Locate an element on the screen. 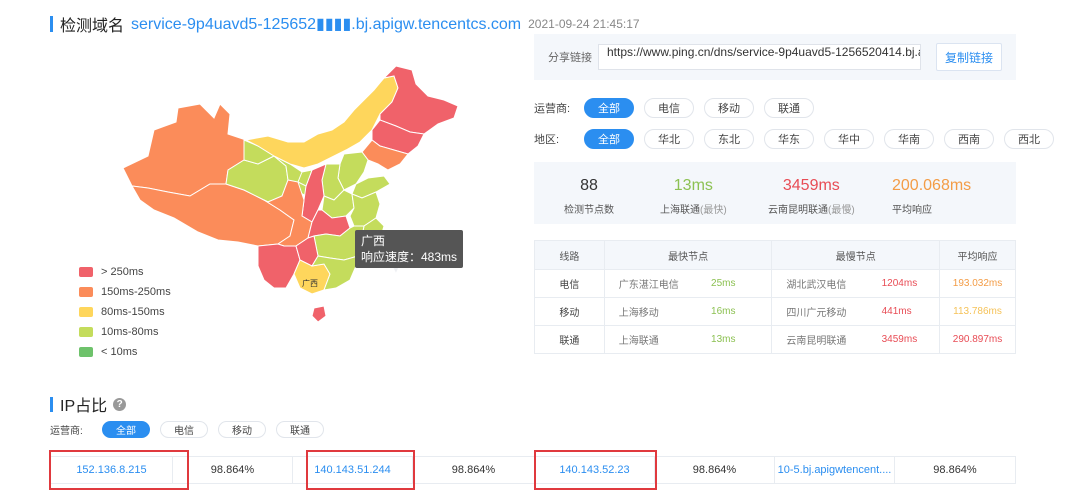 The height and width of the screenshot is (500, 1080). stat-slowest-label: 云南昆明联通(最慢) is located at coordinates (811, 208).